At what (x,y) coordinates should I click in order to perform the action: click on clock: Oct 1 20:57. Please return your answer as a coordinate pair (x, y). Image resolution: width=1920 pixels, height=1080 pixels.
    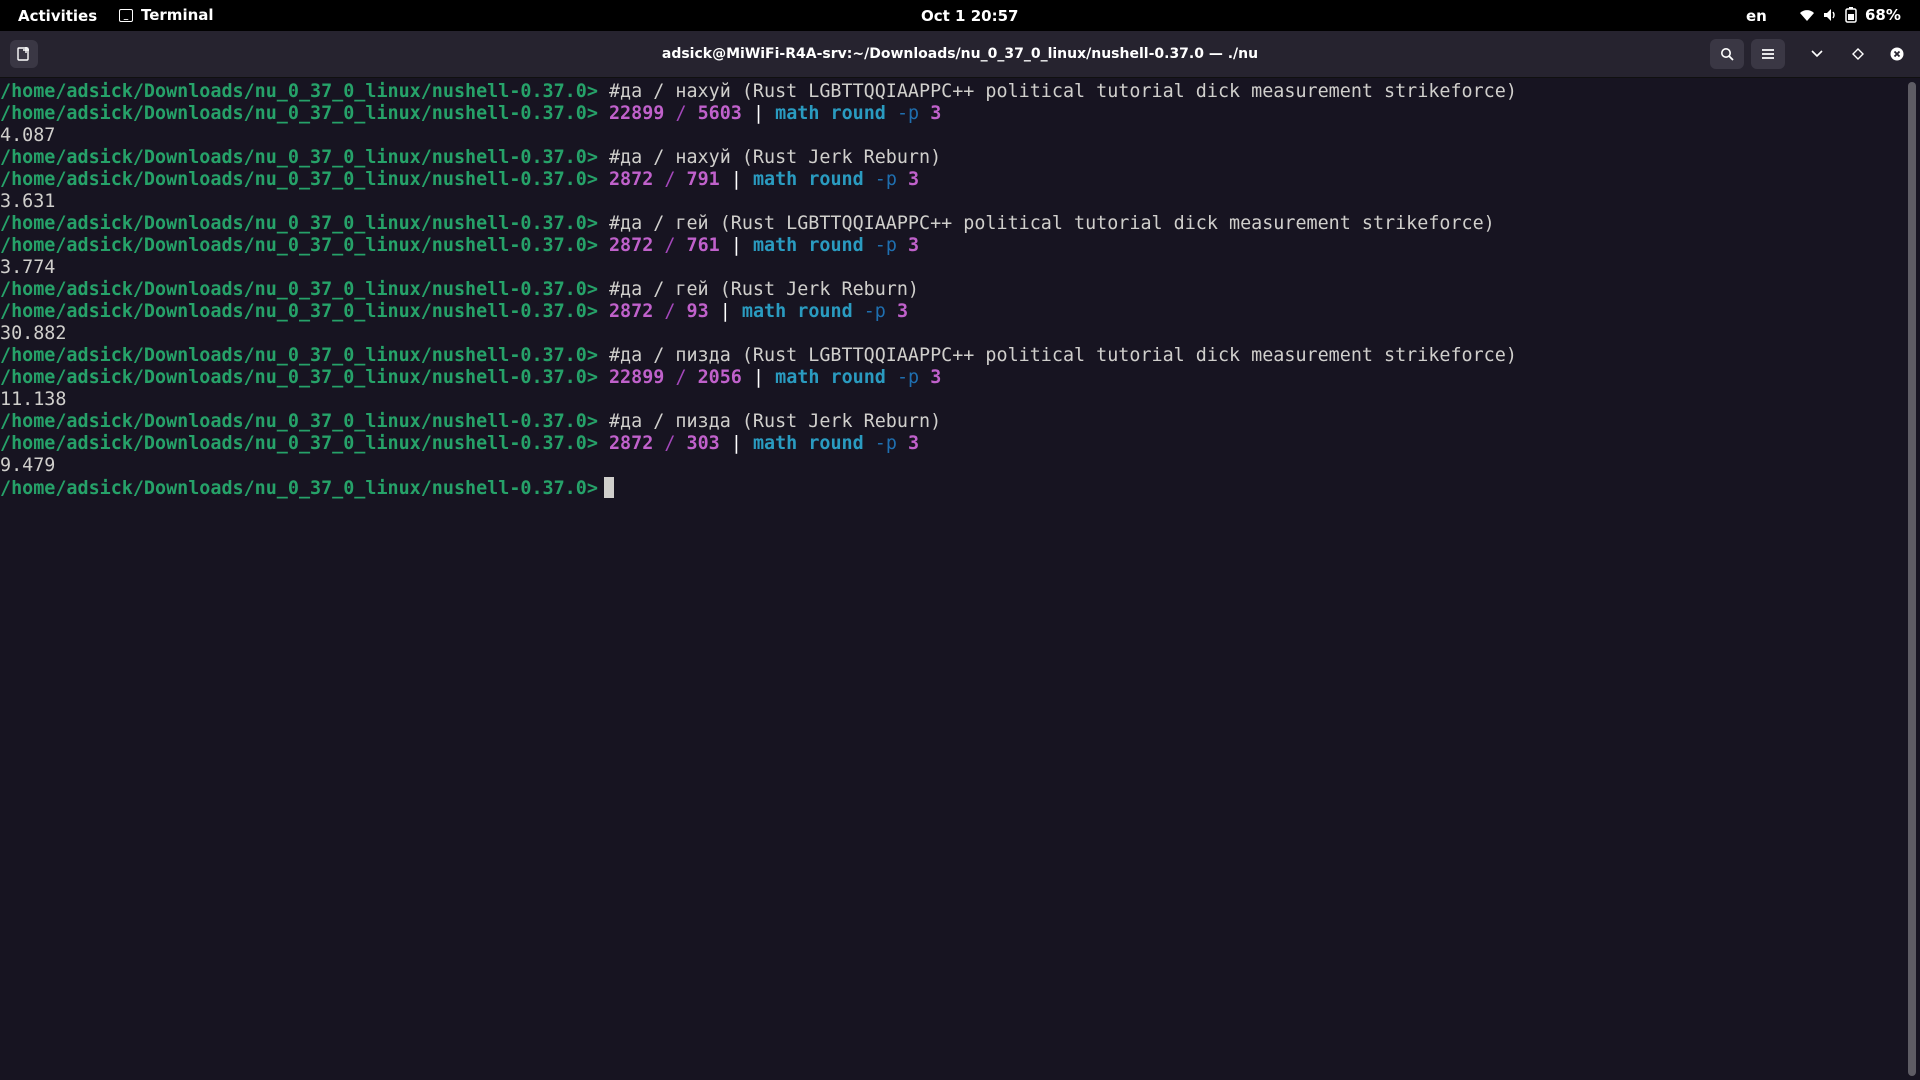
    Looking at the image, I should click on (969, 16).